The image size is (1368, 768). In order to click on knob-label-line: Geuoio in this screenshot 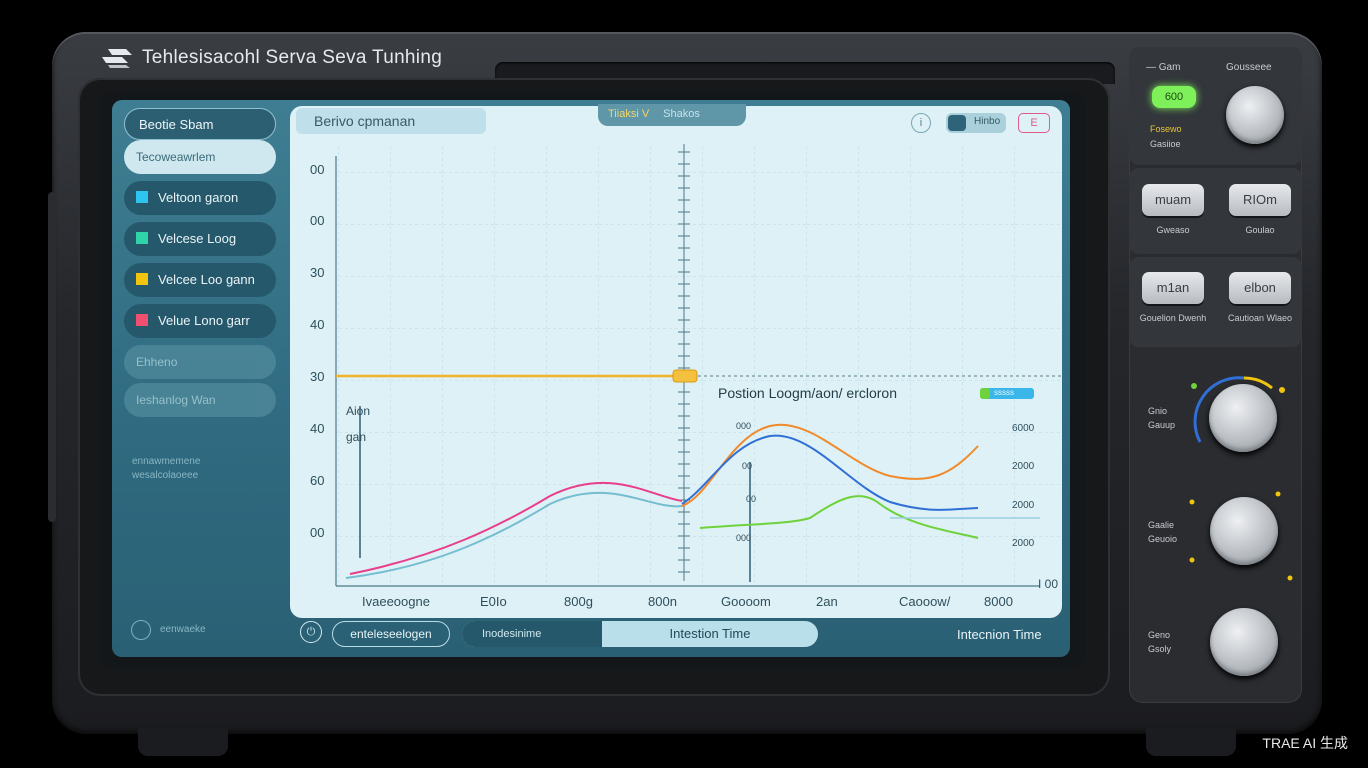, I will do `click(1163, 539)`.